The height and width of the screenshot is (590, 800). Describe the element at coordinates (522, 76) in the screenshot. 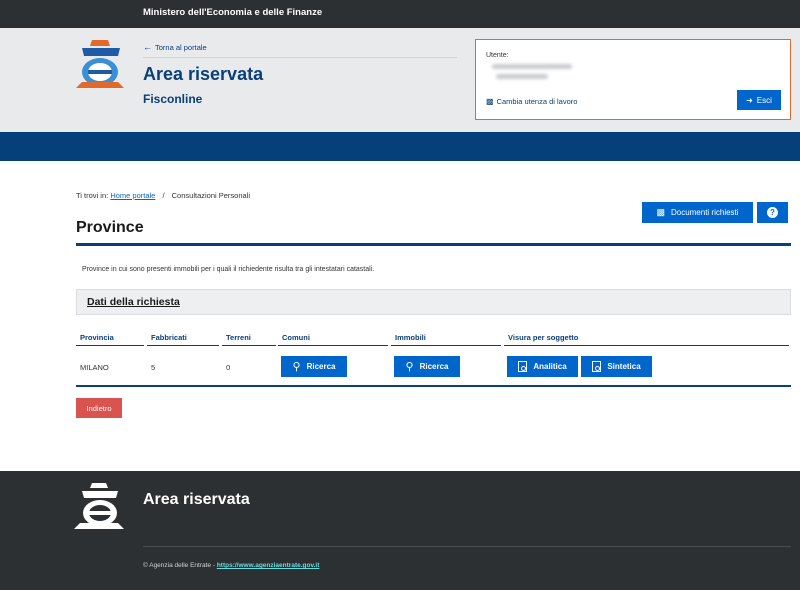

I see `user-code-redacted` at that location.